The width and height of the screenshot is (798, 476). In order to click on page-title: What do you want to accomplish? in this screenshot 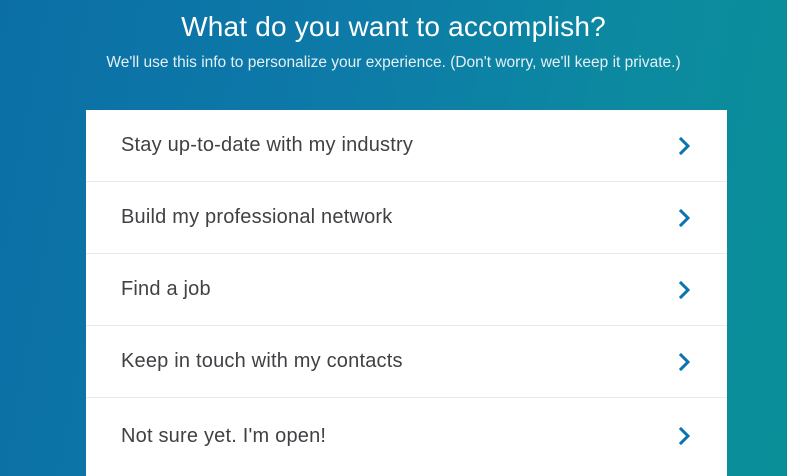, I will do `click(393, 26)`.